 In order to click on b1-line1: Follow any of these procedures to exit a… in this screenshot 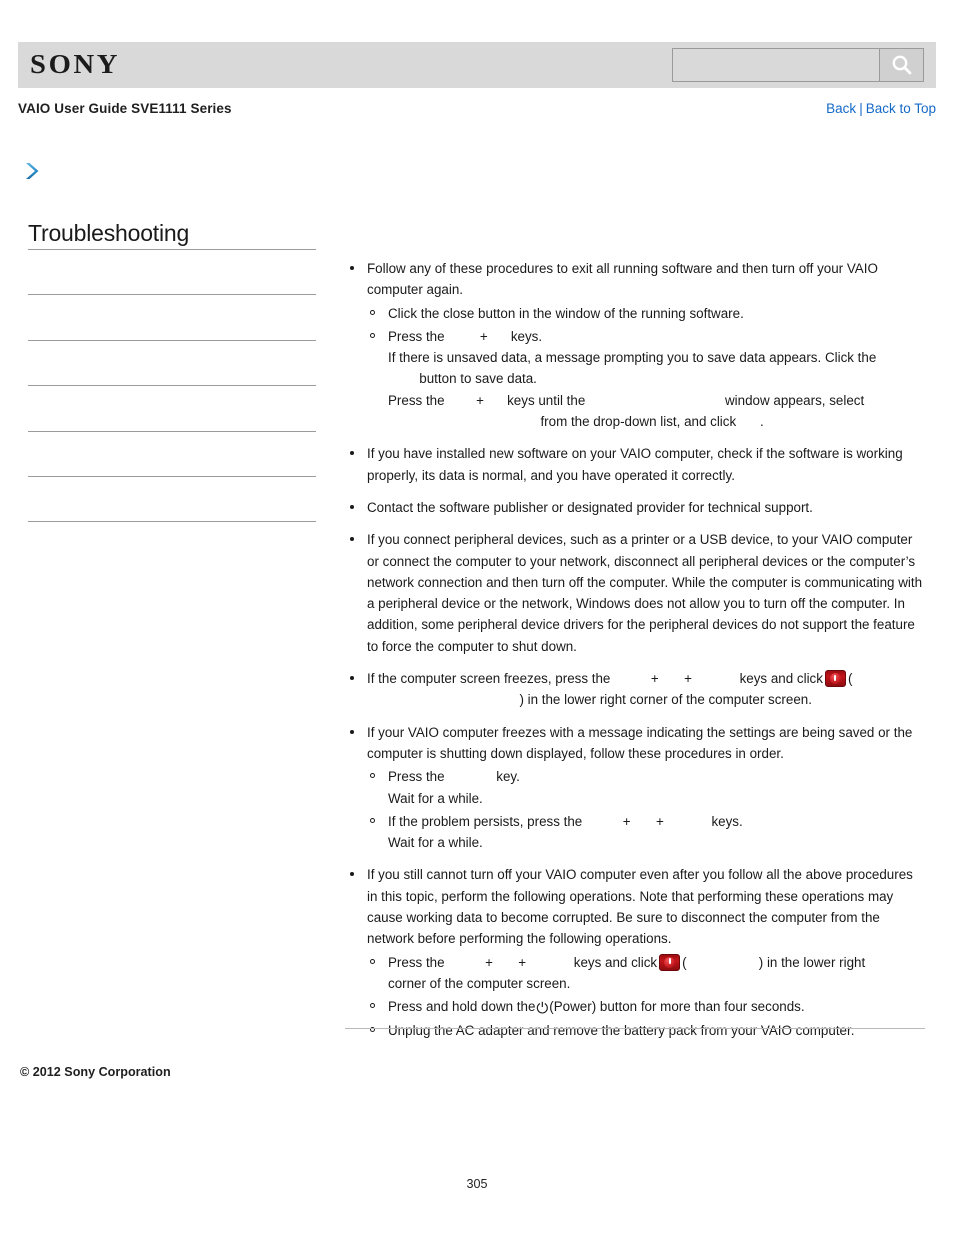, I will do `click(622, 268)`.